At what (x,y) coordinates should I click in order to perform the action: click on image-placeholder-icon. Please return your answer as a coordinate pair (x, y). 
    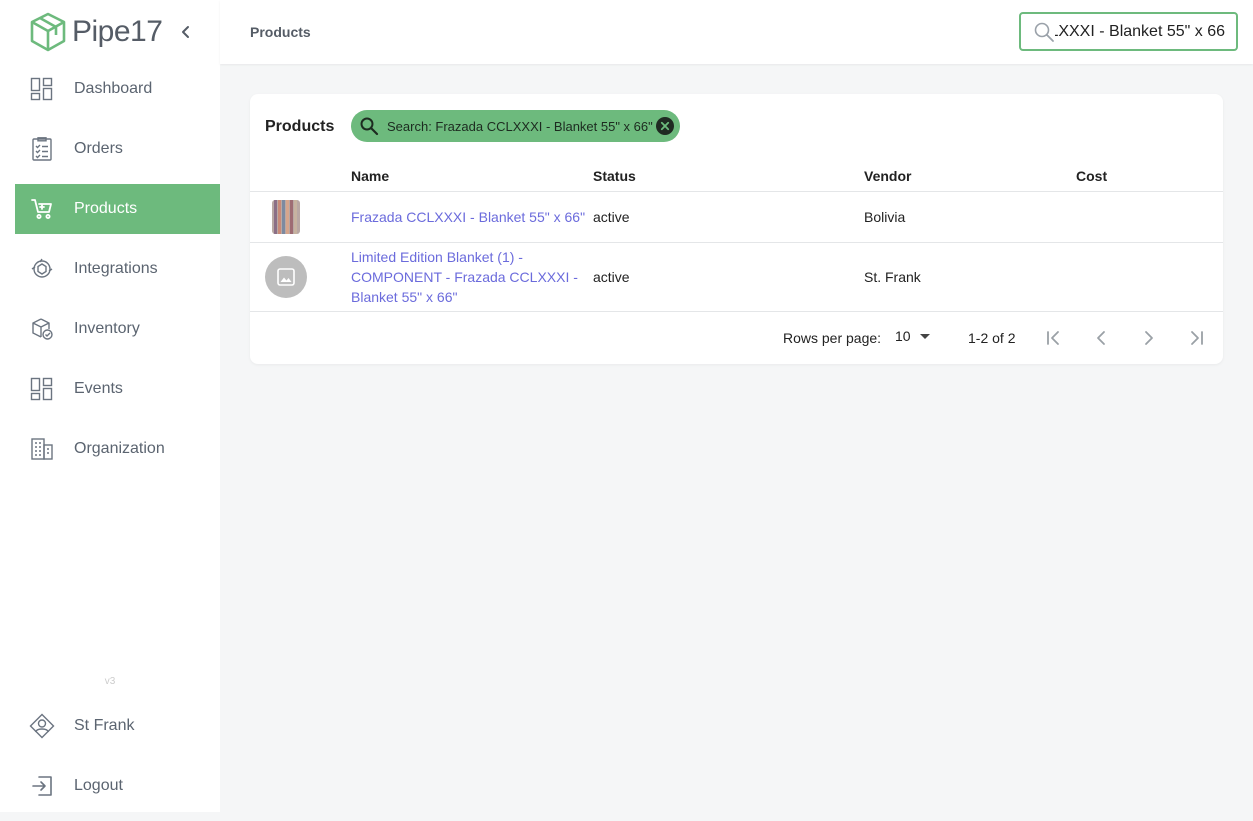
    Looking at the image, I should click on (286, 277).